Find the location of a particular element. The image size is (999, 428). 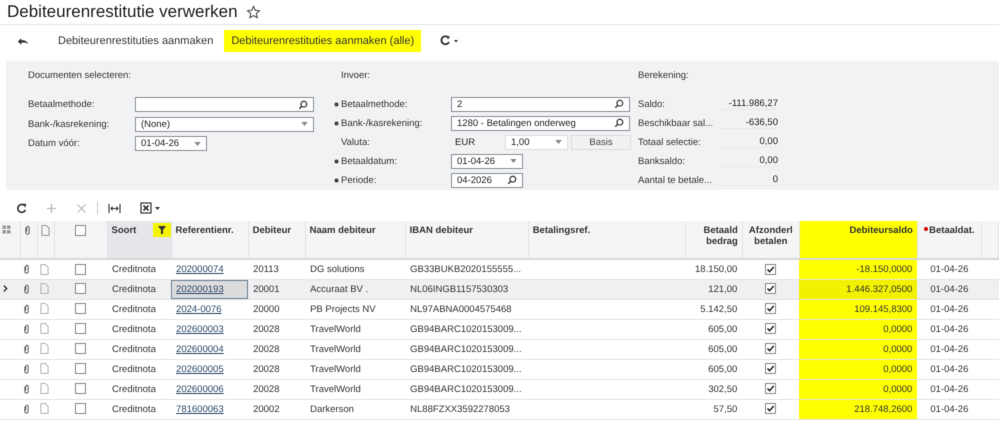

refresh-icon is located at coordinates (21, 208).